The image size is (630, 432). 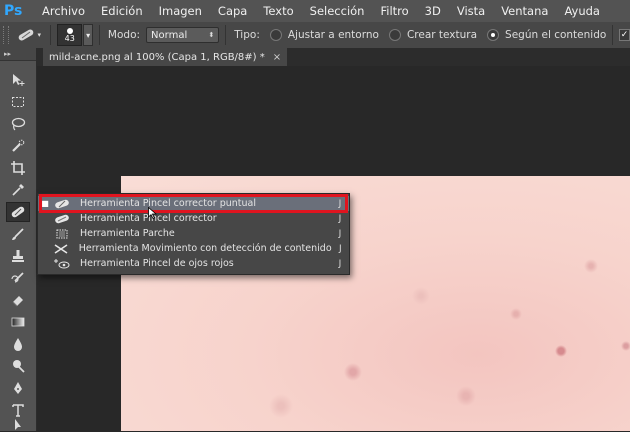 I want to click on brush-picker: 43, so click(x=70, y=35).